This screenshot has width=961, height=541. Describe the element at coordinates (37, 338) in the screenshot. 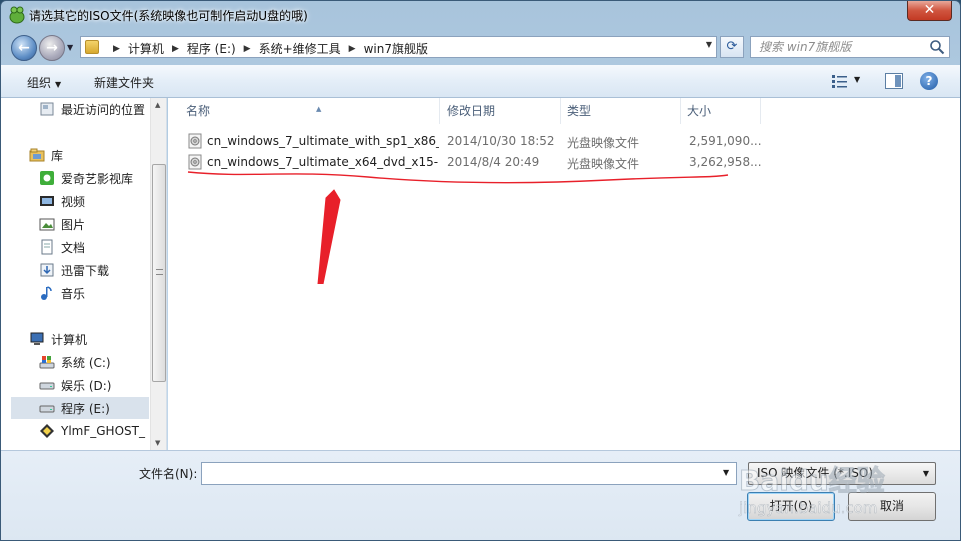

I see `computer-icon` at that location.